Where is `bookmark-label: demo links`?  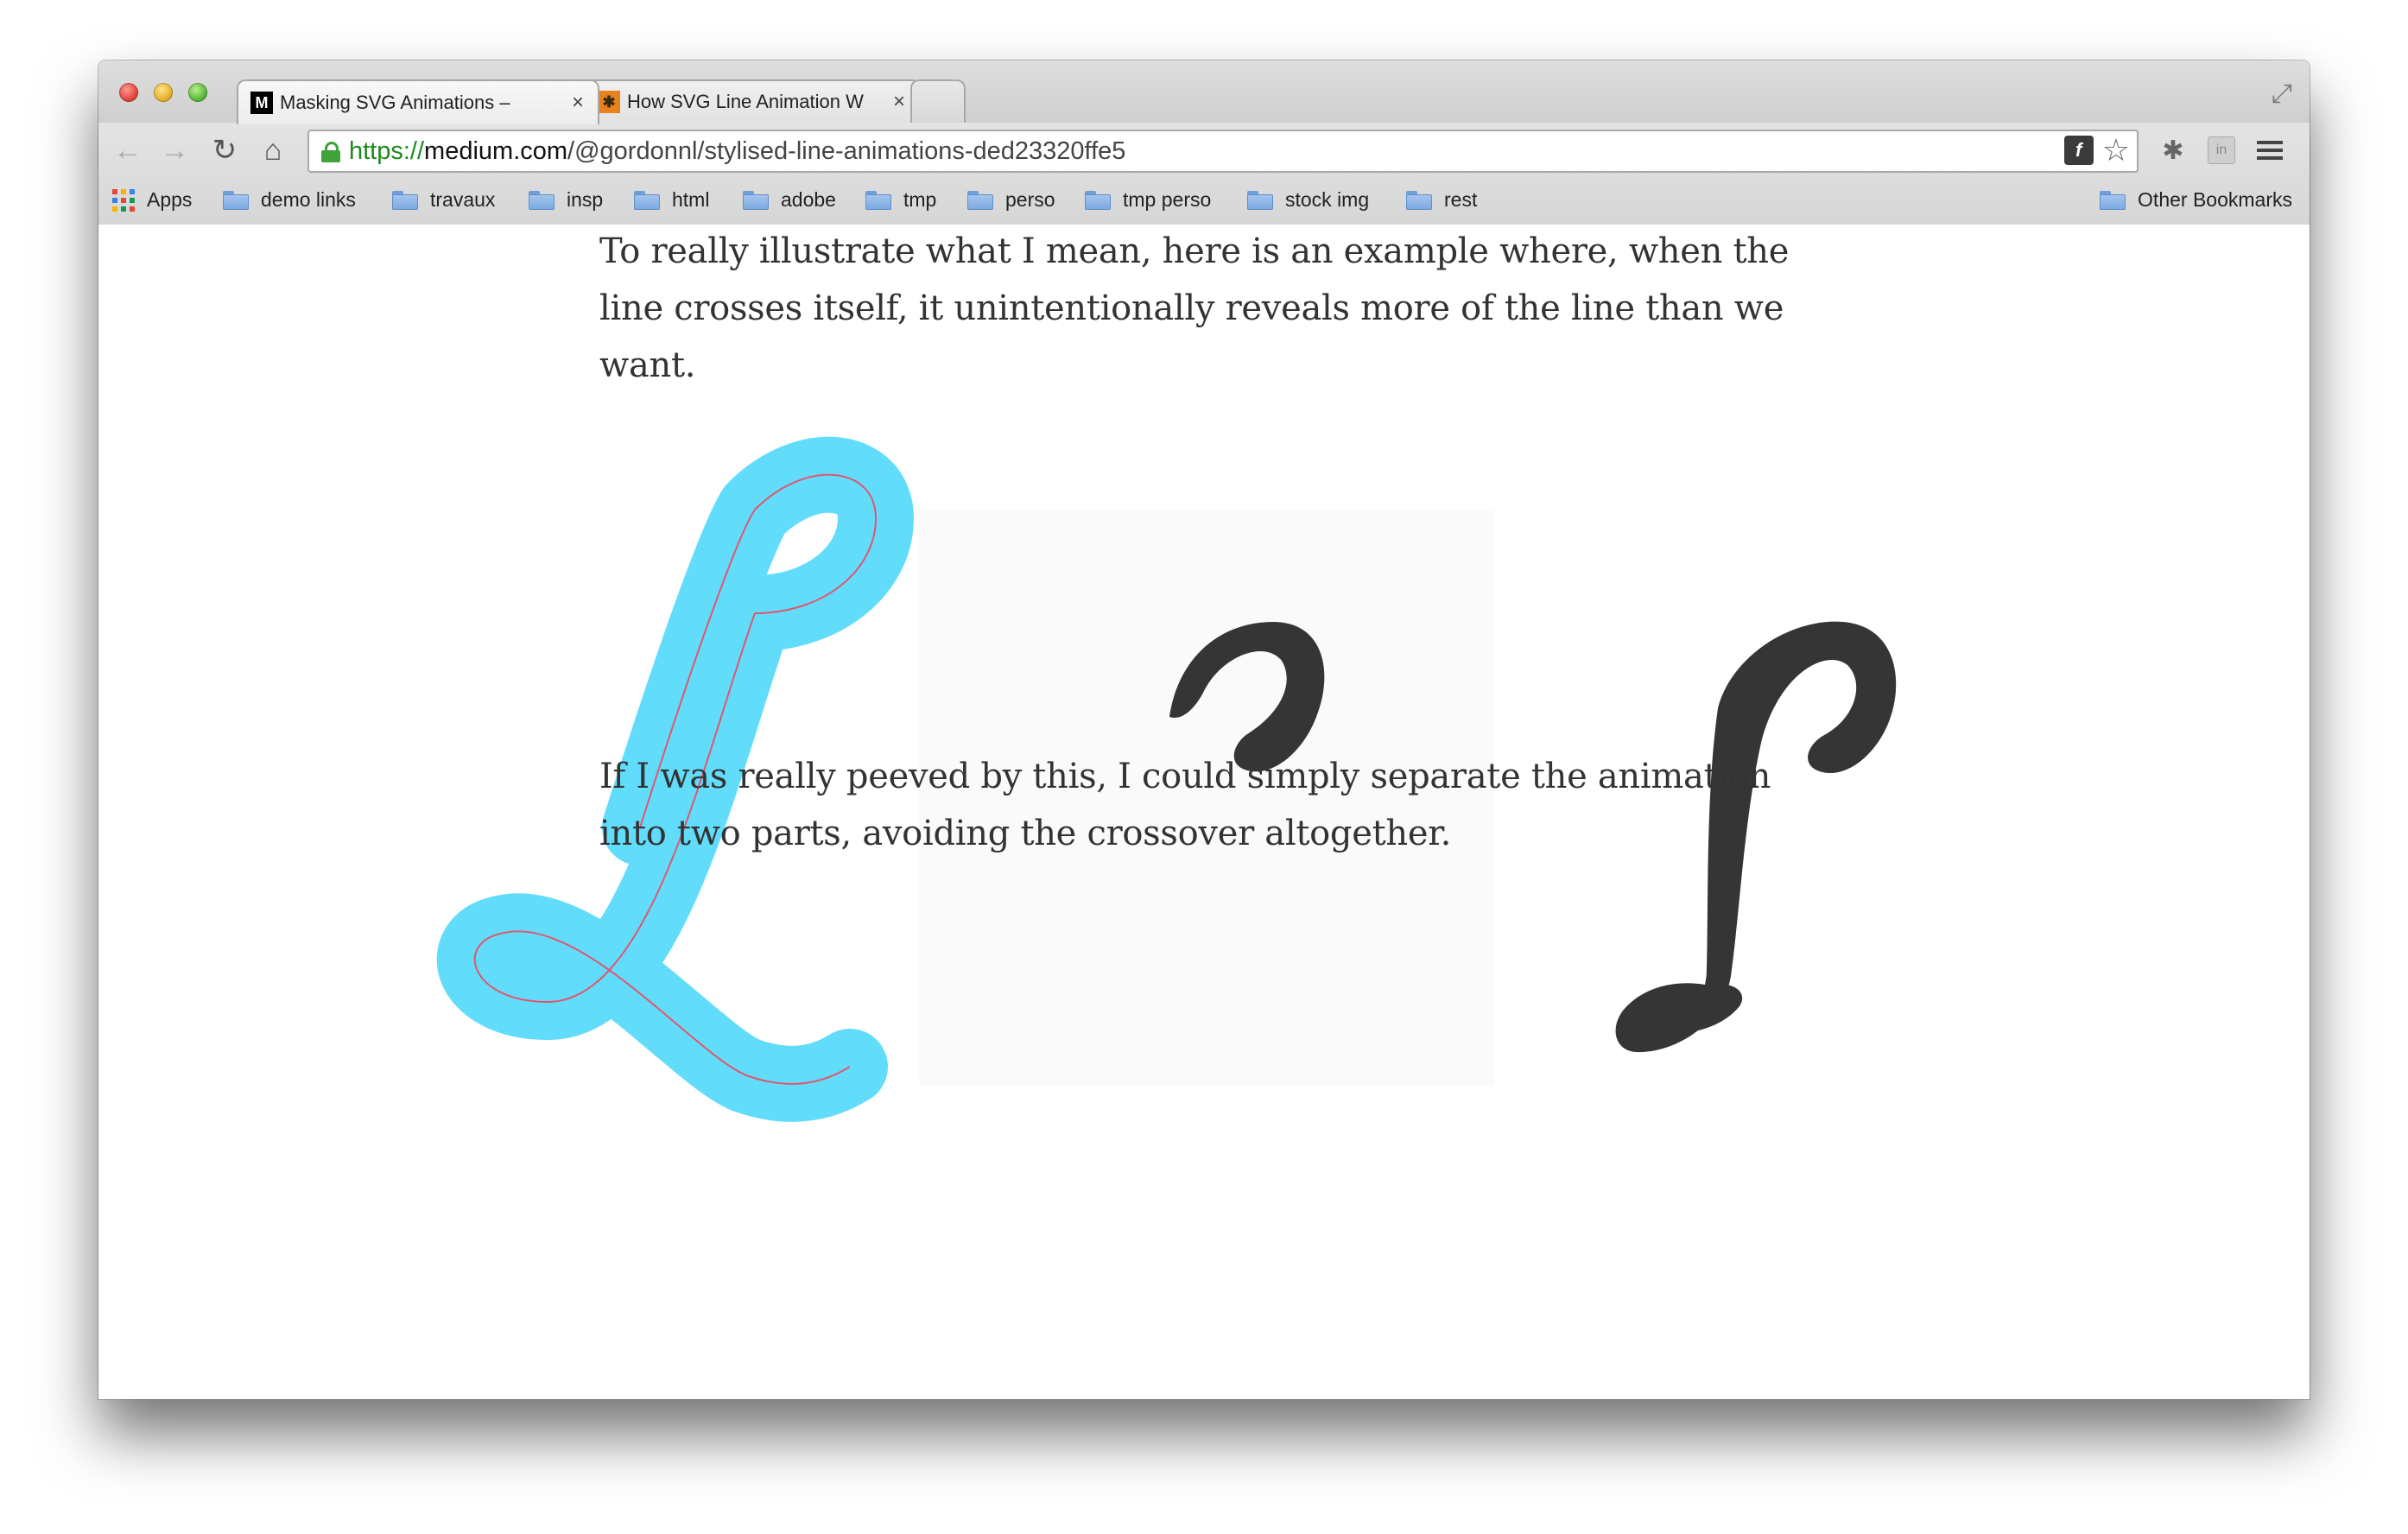 bookmark-label: demo links is located at coordinates (308, 199).